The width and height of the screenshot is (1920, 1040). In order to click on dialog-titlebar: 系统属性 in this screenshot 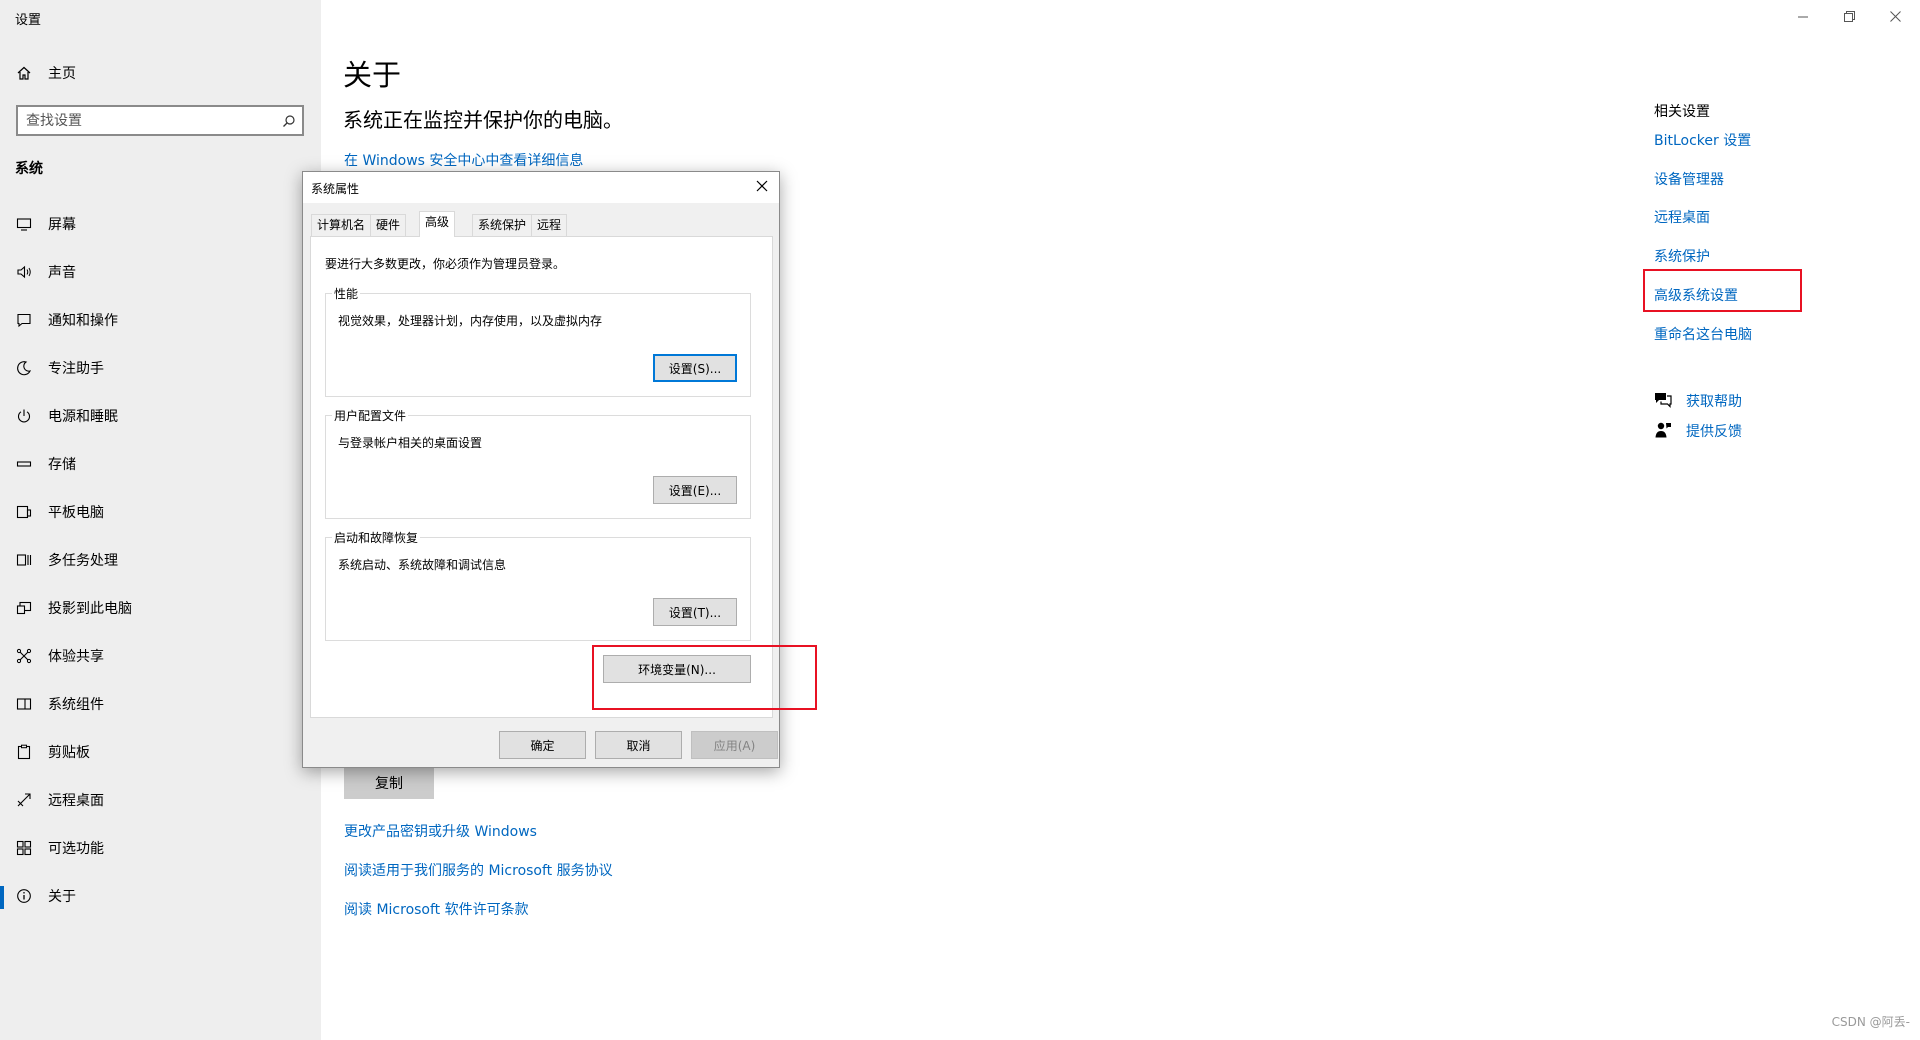, I will do `click(541, 187)`.